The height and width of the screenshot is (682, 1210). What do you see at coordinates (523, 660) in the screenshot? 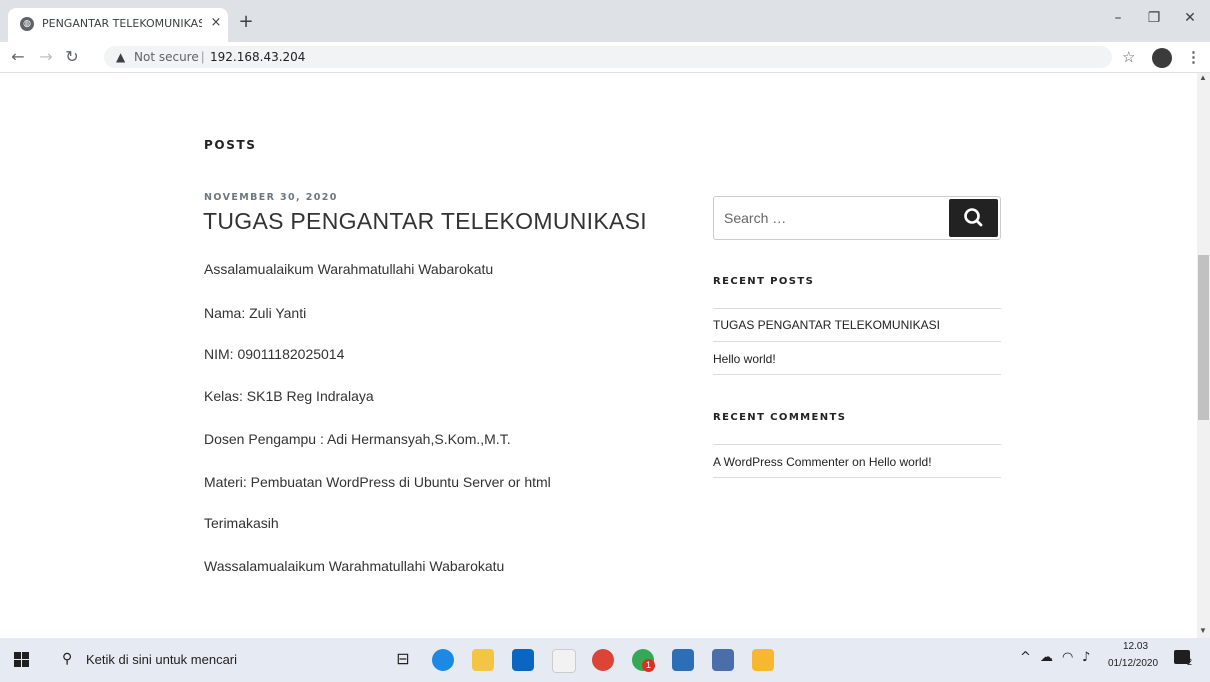
I see `mail-icon` at bounding box center [523, 660].